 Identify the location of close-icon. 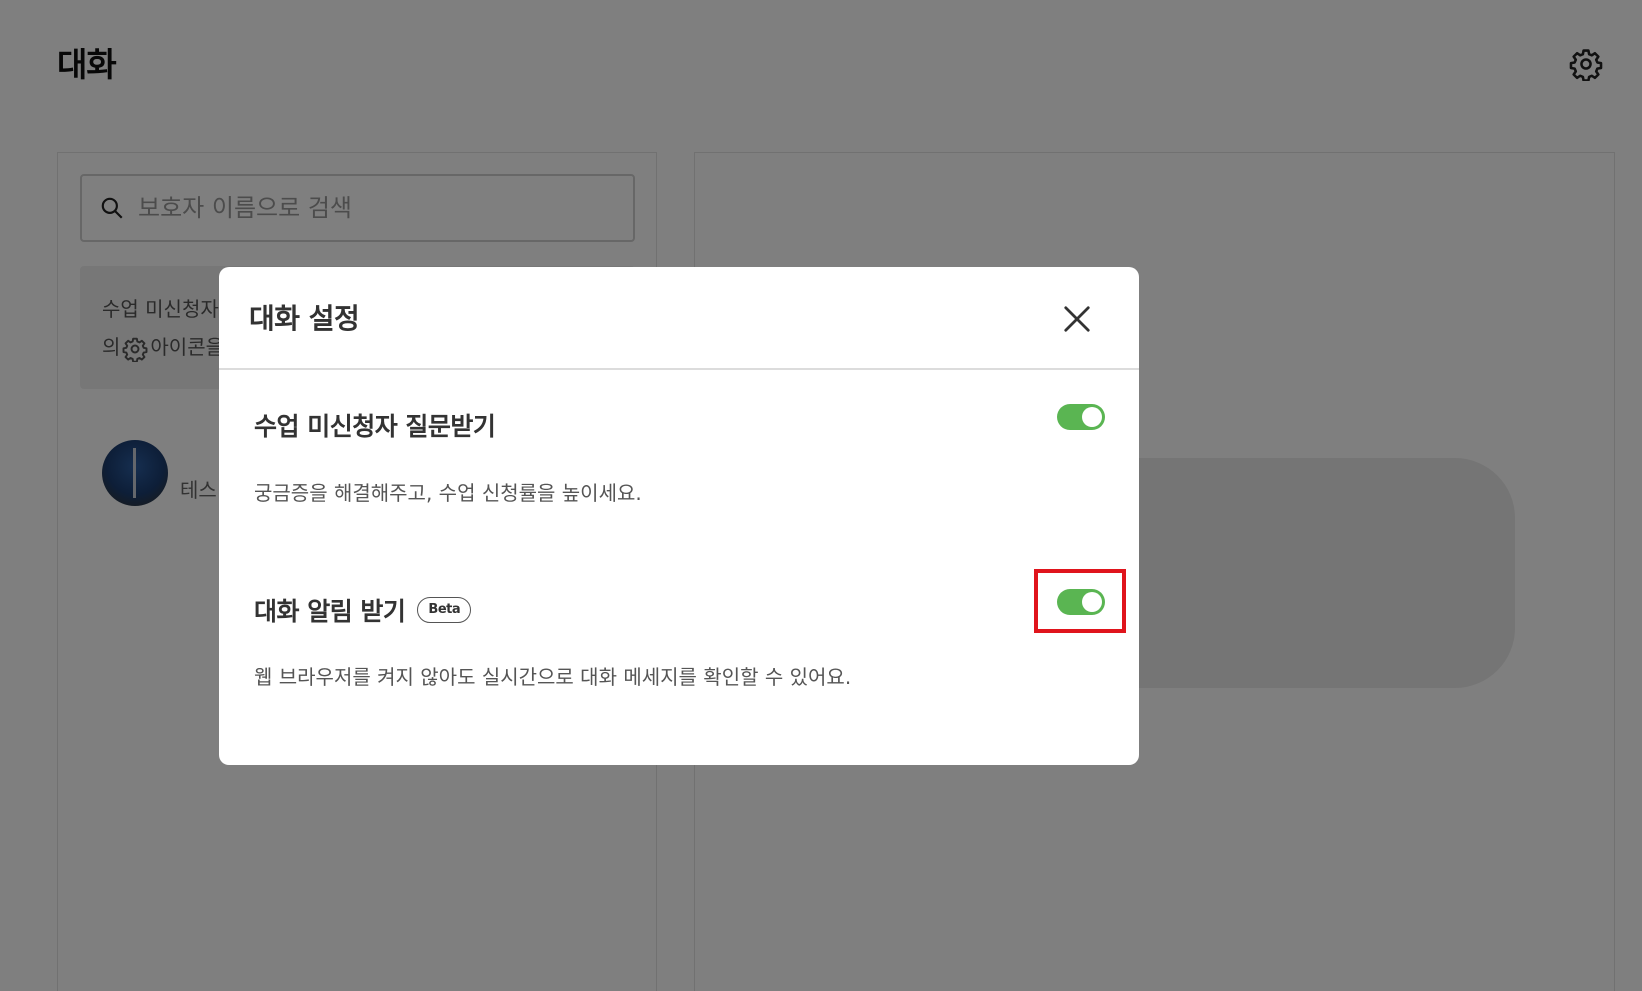
(1077, 319).